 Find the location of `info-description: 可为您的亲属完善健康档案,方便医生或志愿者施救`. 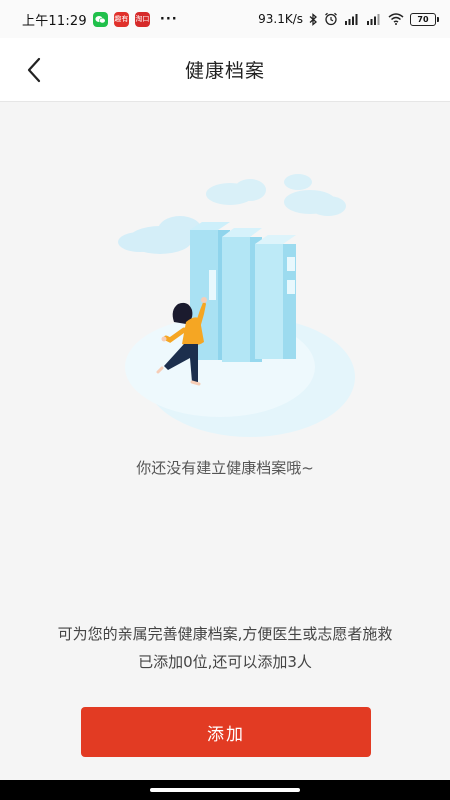

info-description: 可为您的亲属完善健康档案,方便医生或志愿者施救 is located at coordinates (225, 634).